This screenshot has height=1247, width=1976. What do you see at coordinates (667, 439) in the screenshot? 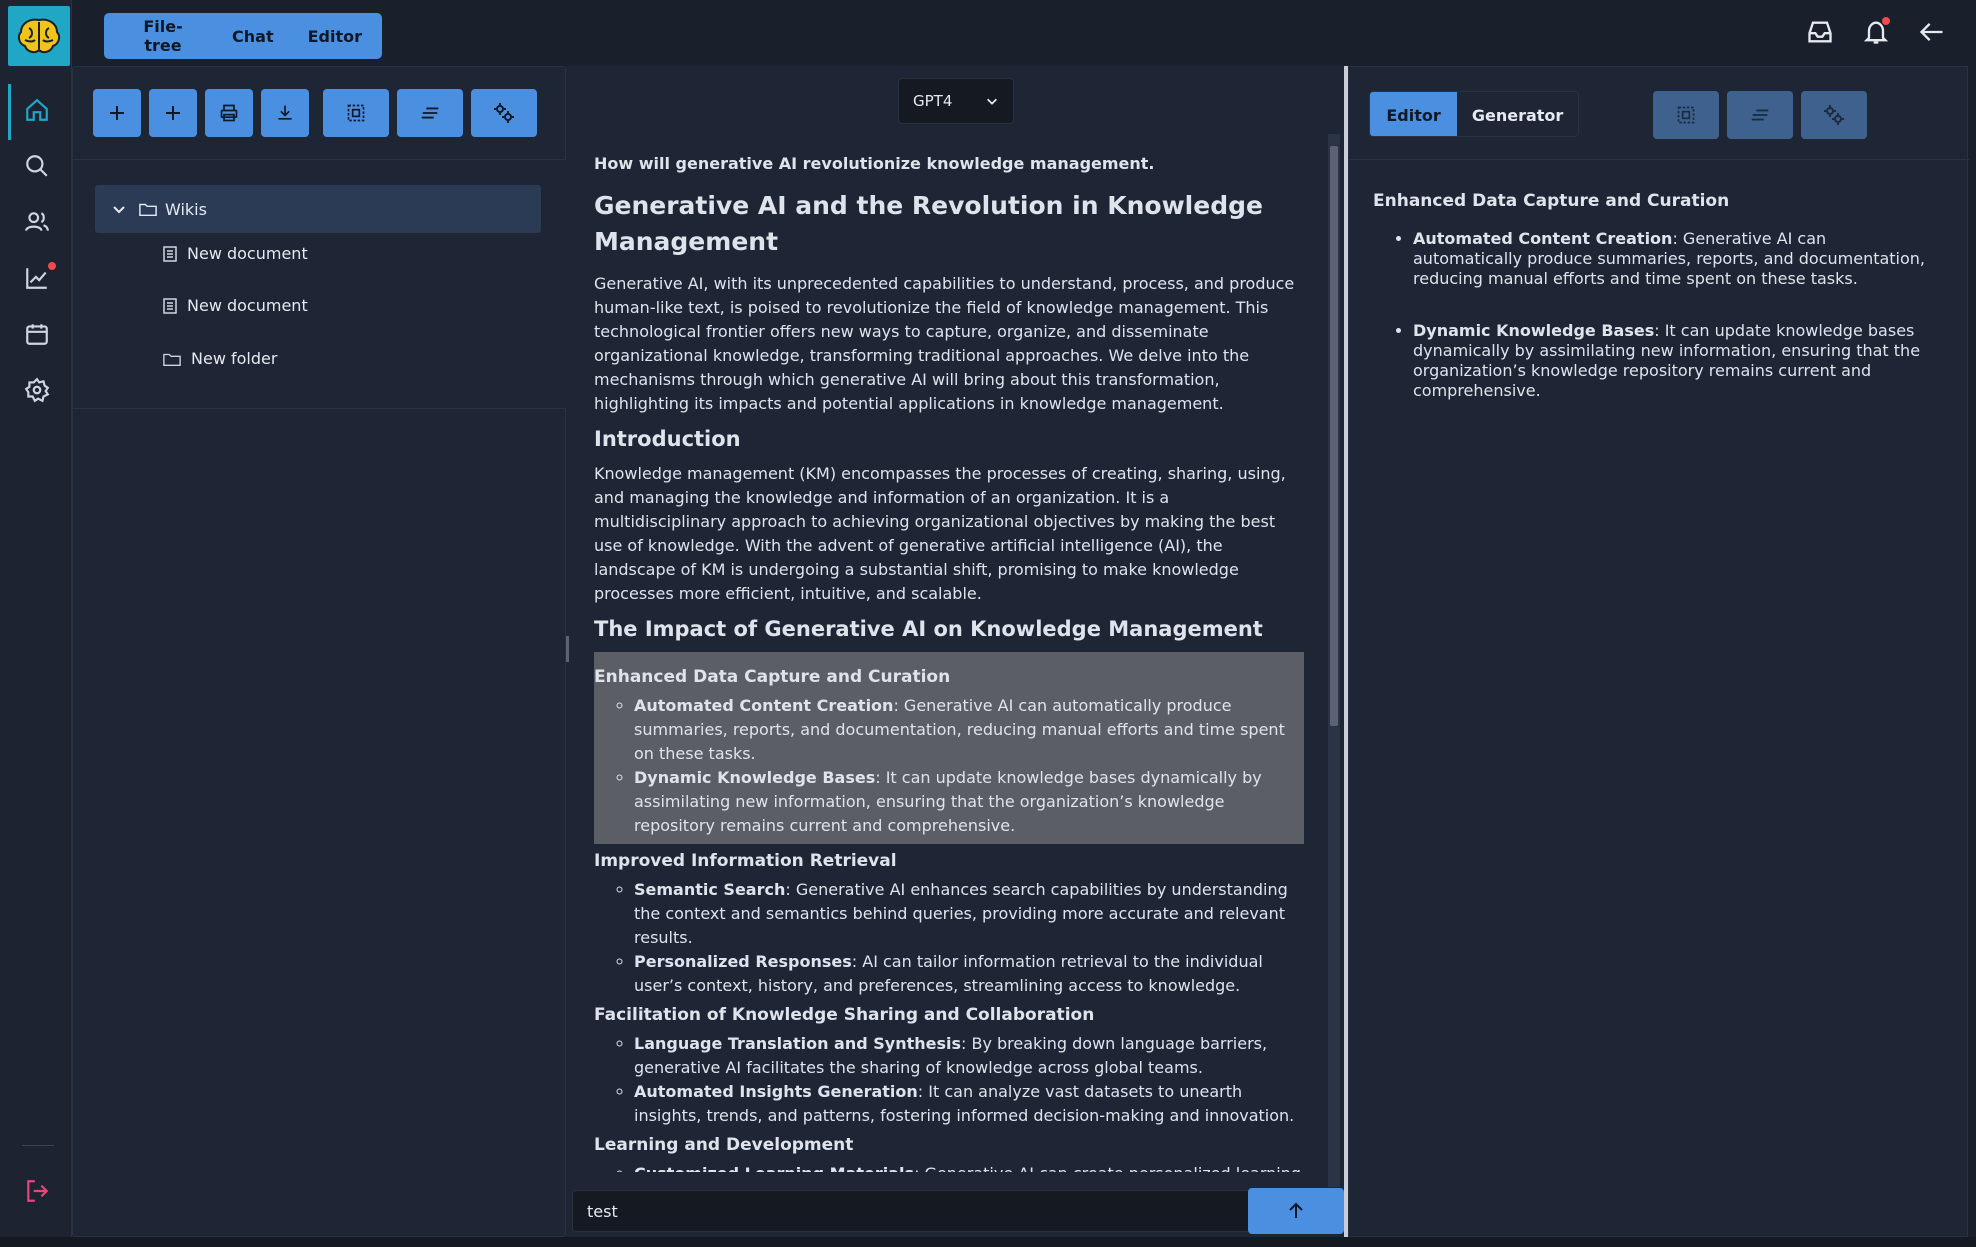
I see `introduction-heading: Introduction` at bounding box center [667, 439].